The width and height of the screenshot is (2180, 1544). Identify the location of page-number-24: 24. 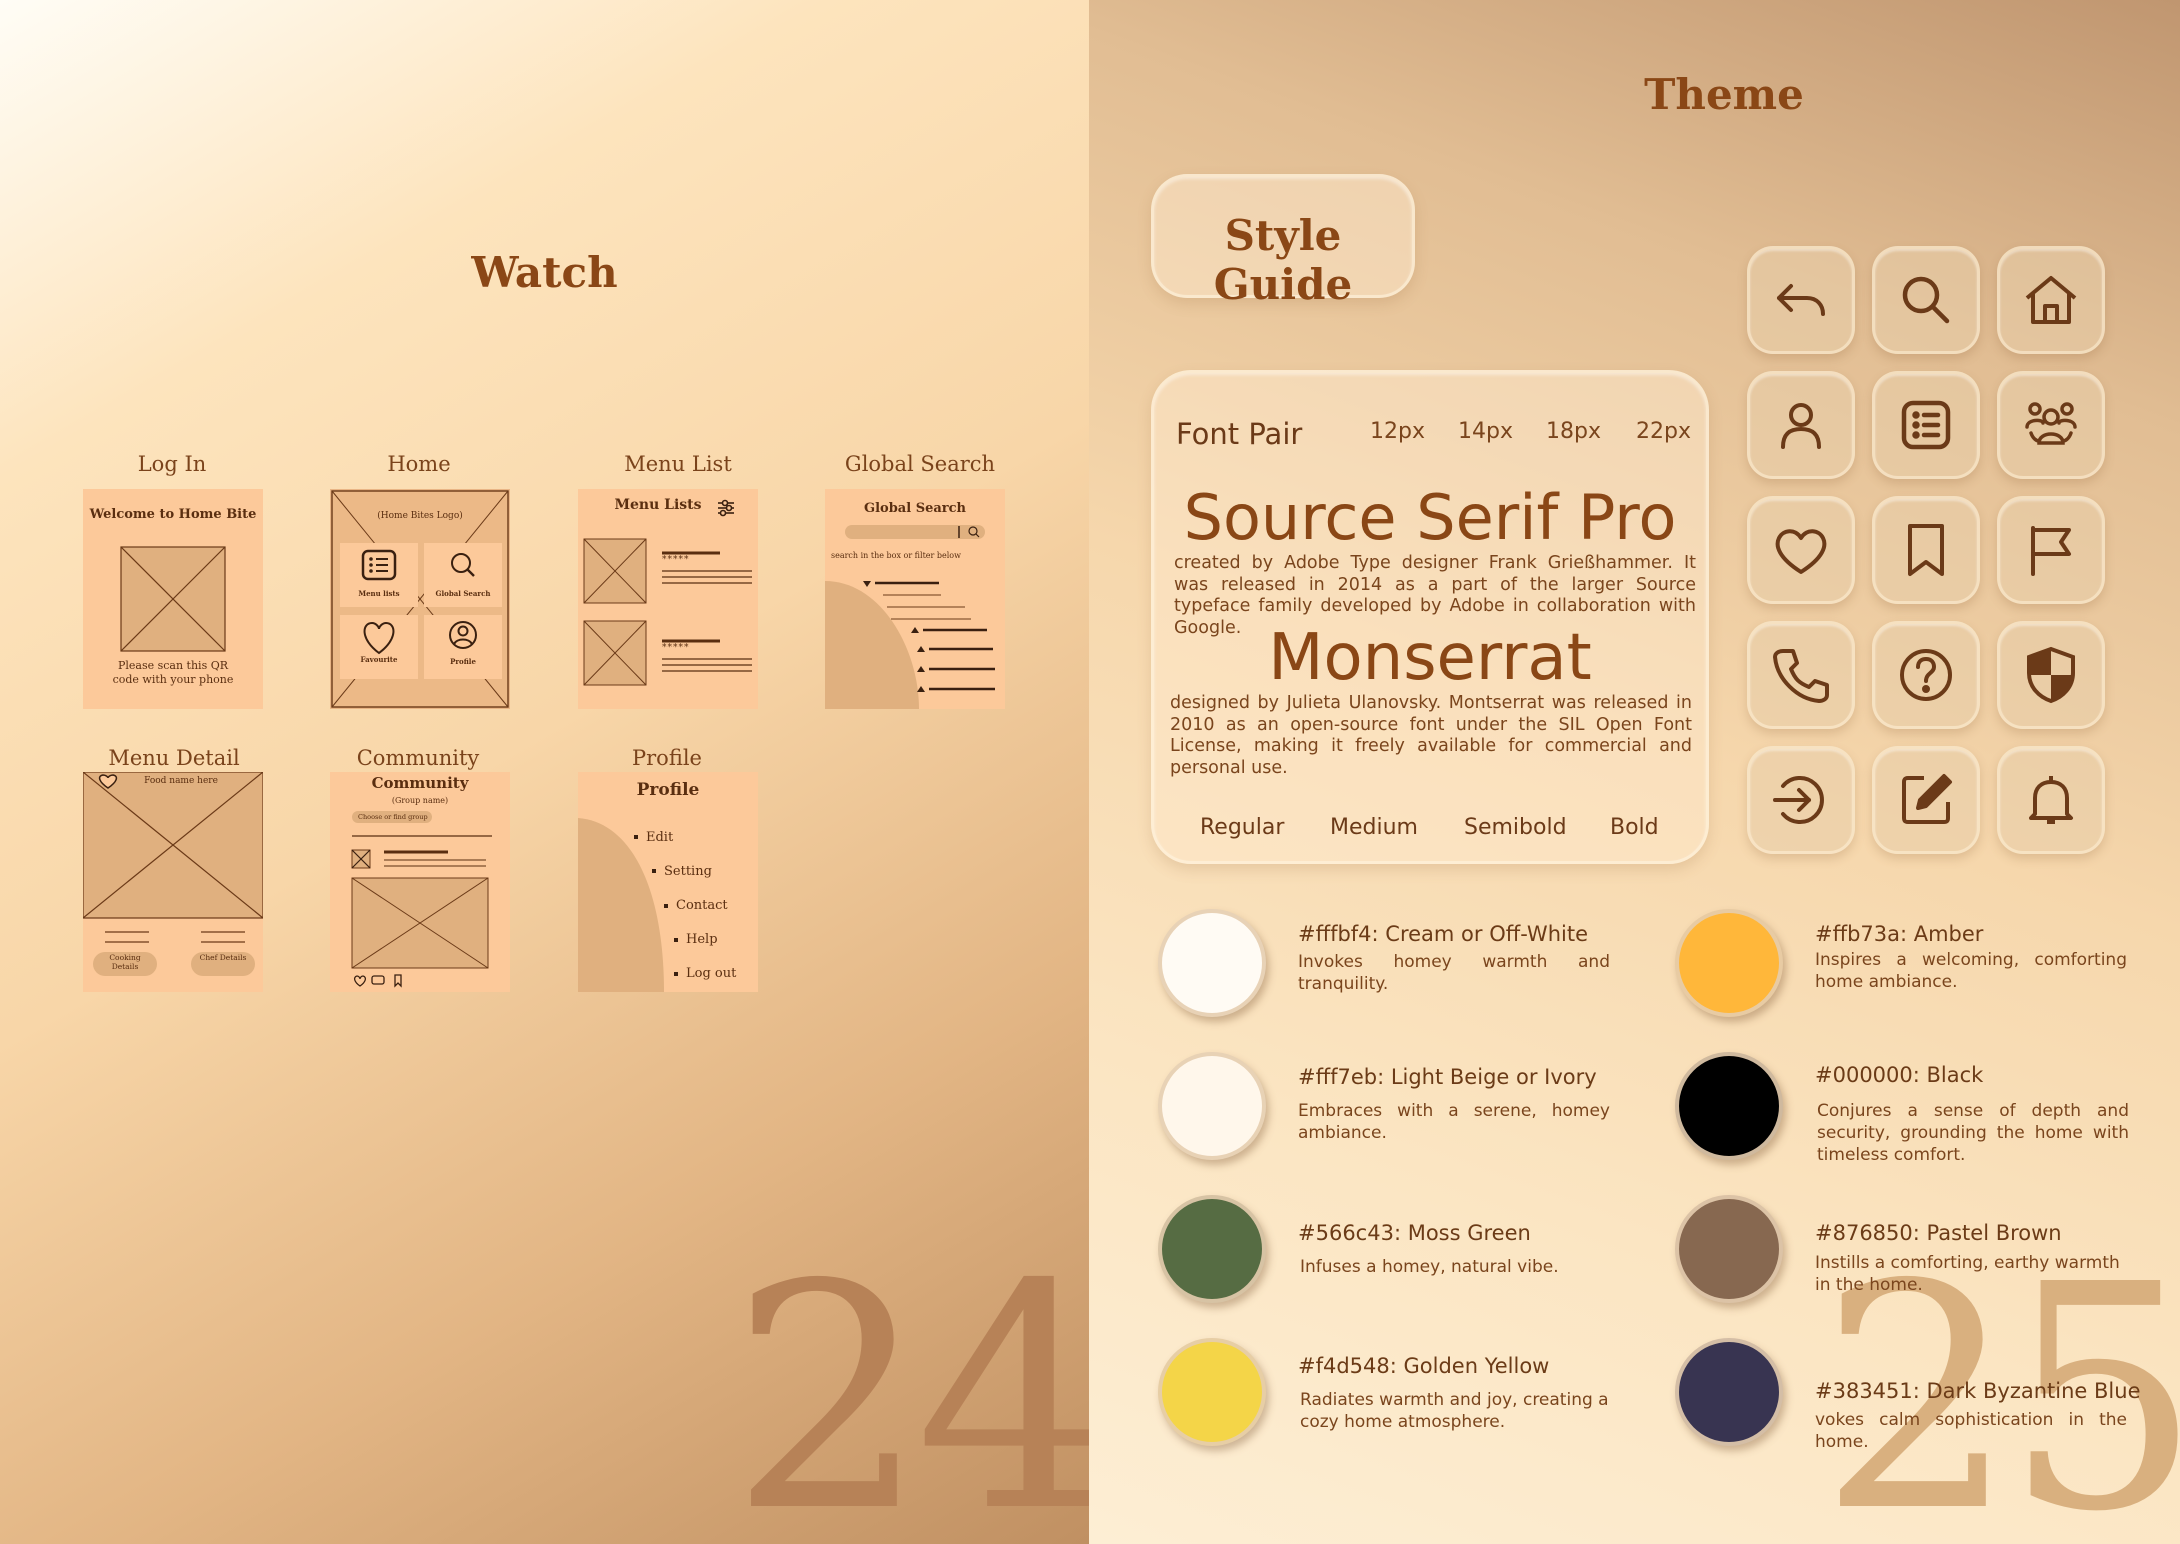
(909, 1381).